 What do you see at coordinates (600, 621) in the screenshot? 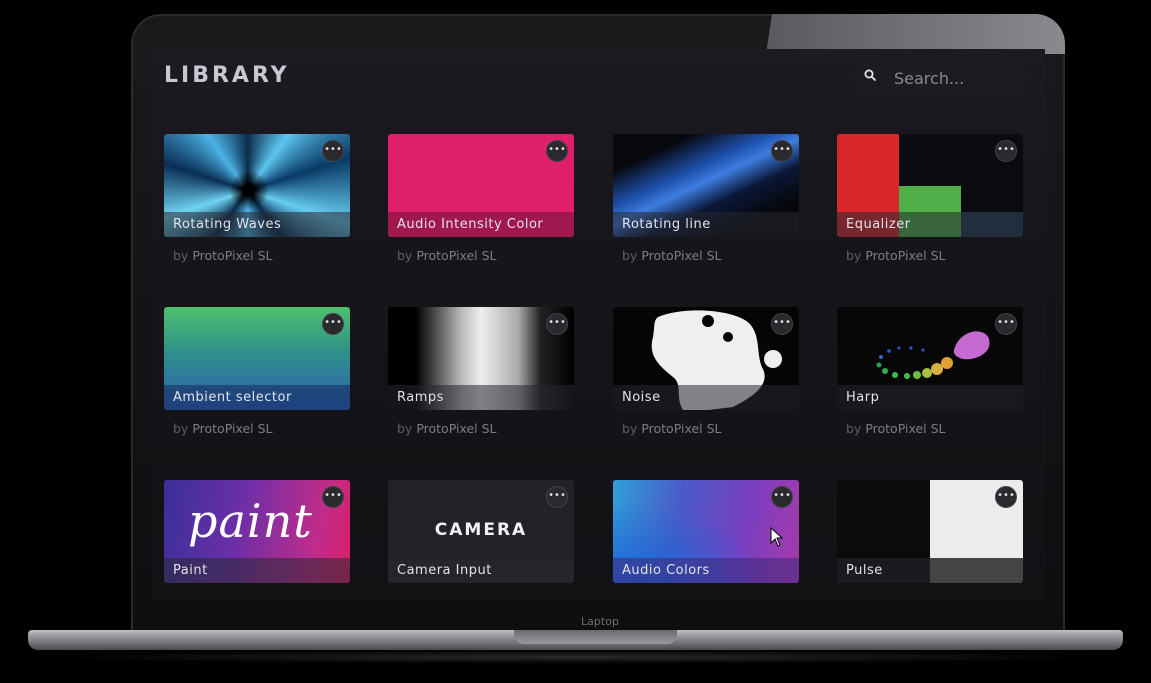
I see `device-label: Laptop` at bounding box center [600, 621].